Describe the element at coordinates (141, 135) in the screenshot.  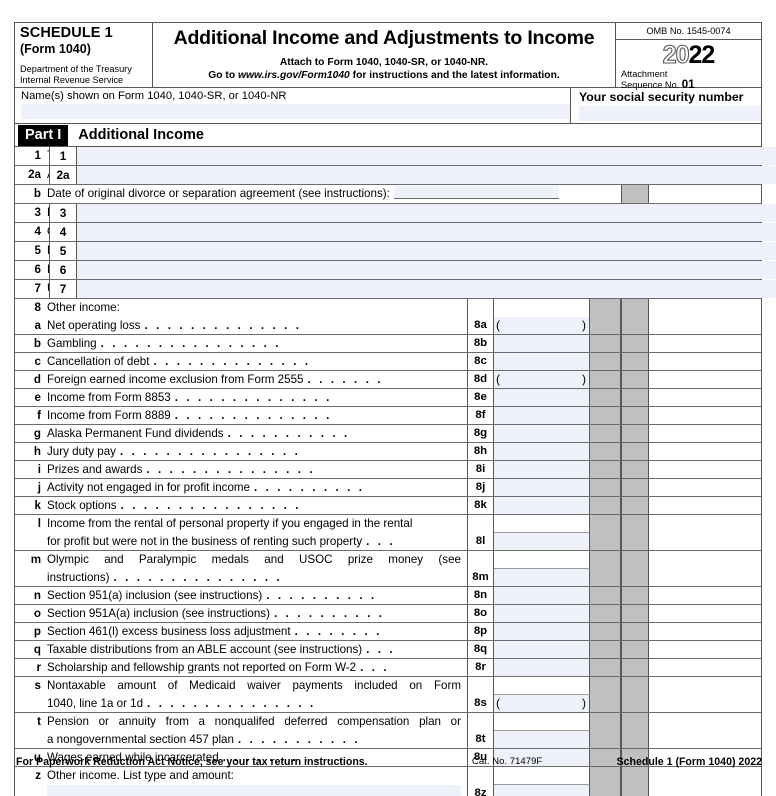
I see `part-i-title: Additional Income` at that location.